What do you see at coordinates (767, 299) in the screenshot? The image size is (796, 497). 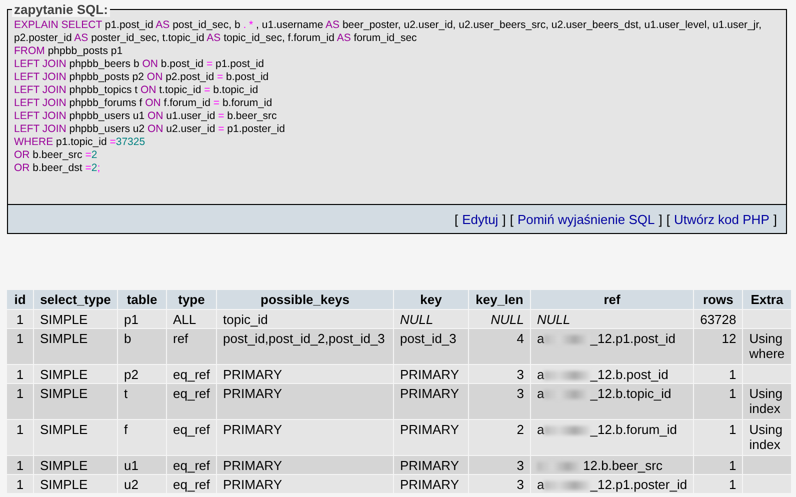 I see `column-header: Extra` at bounding box center [767, 299].